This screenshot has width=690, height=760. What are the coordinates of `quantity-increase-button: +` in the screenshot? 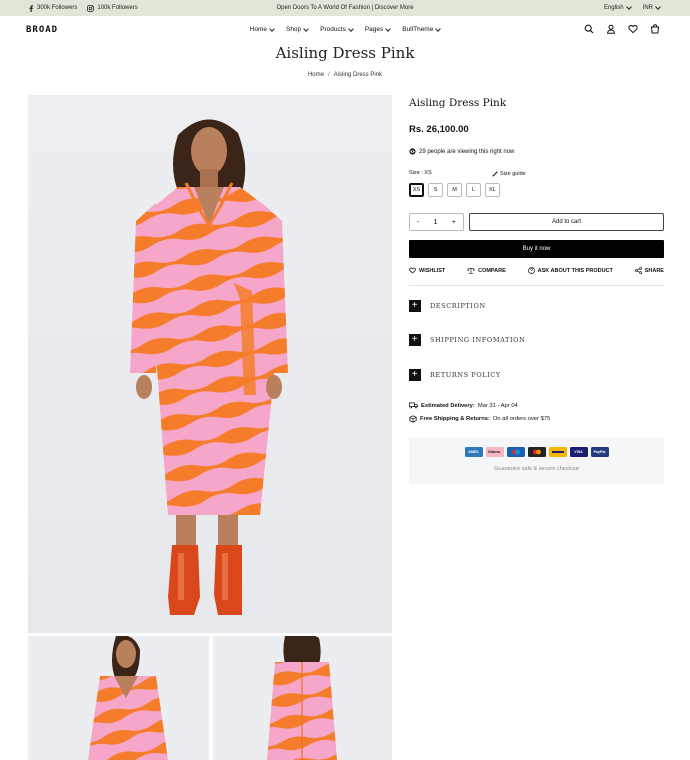 It's located at (454, 222).